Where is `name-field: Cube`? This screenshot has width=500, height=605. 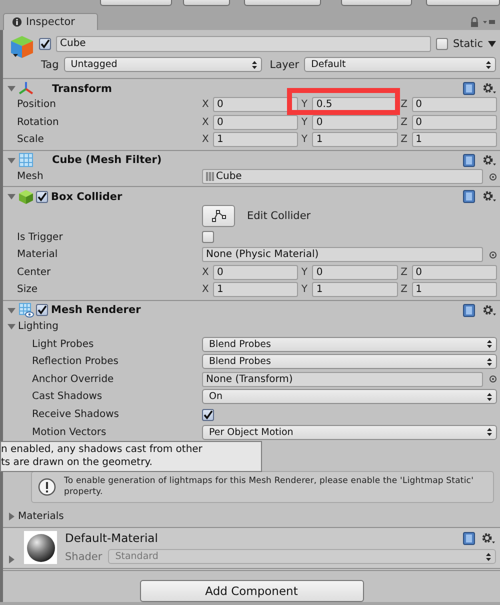
name-field: Cube is located at coordinates (243, 44).